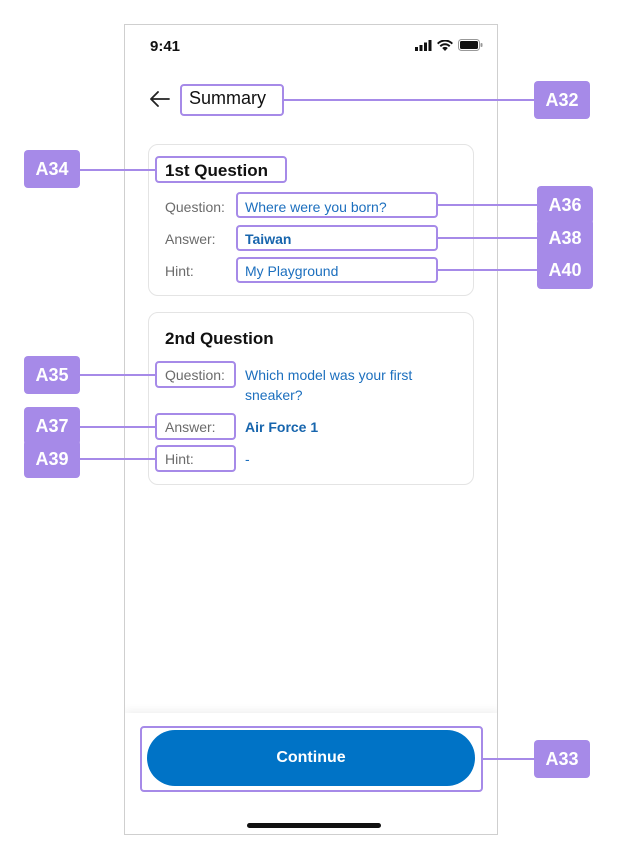 The height and width of the screenshot is (860, 620). Describe the element at coordinates (195, 207) in the screenshot. I see `question-label: Question:` at that location.